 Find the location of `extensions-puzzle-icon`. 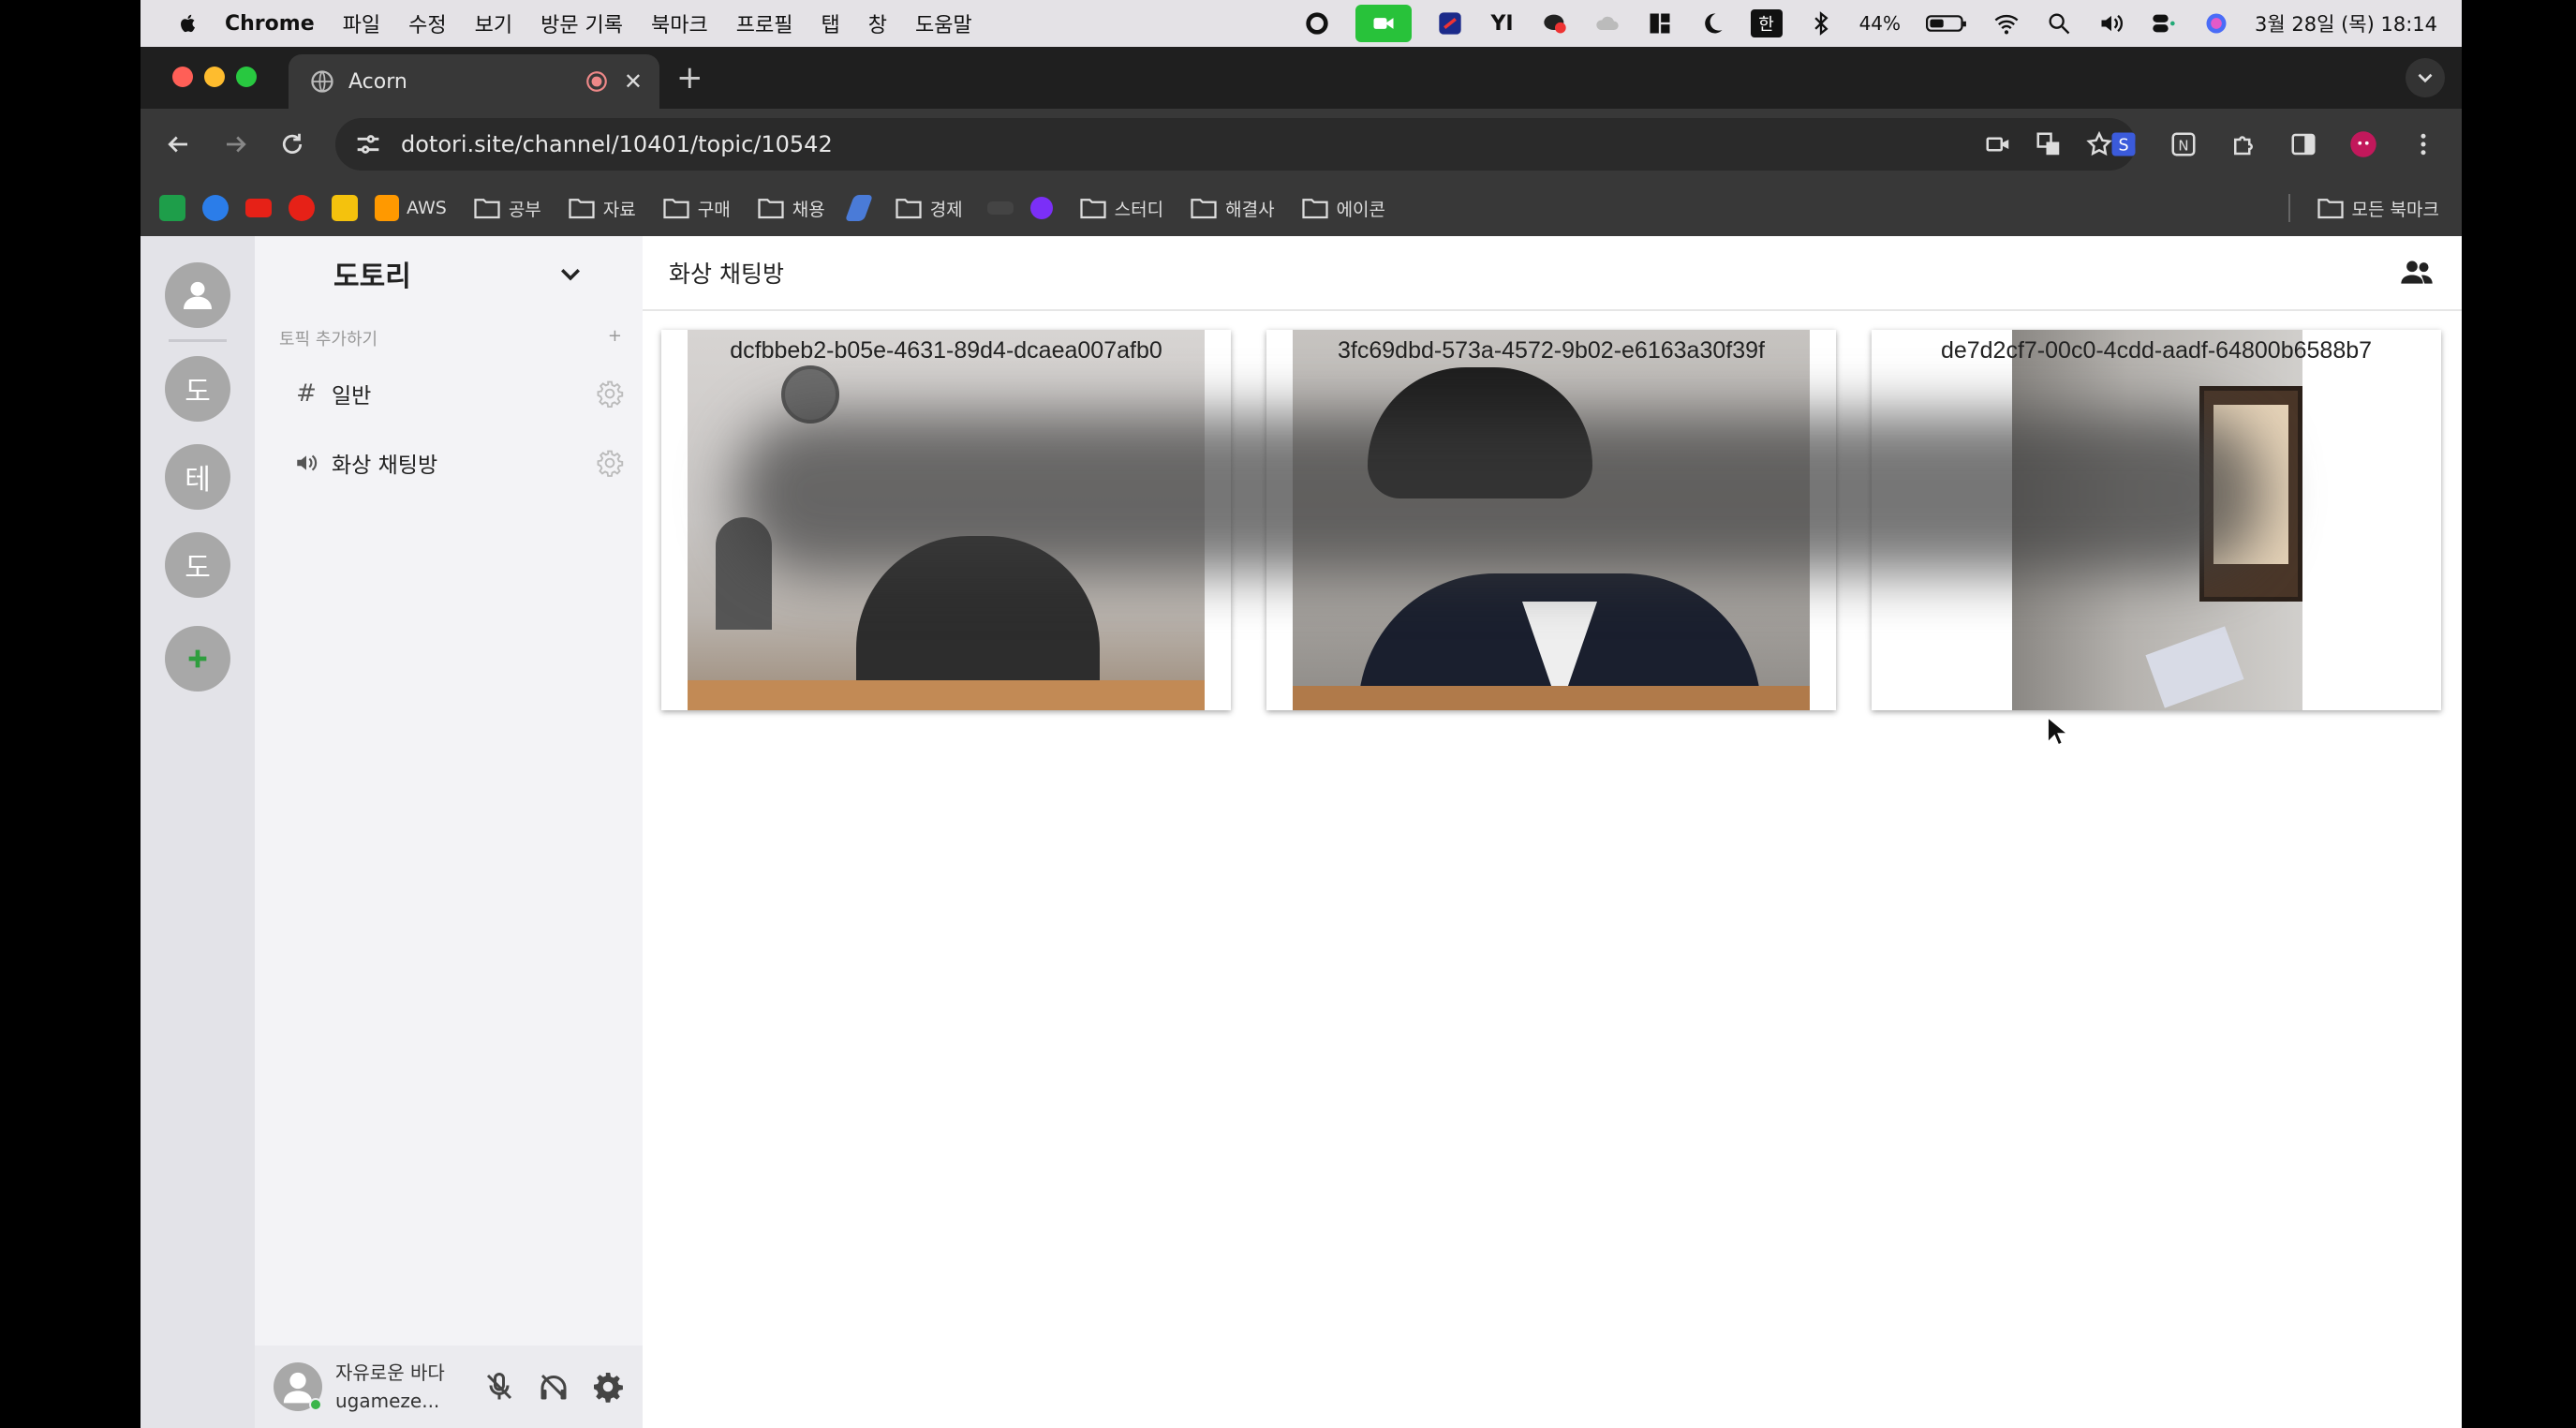

extensions-puzzle-icon is located at coordinates (2244, 144).